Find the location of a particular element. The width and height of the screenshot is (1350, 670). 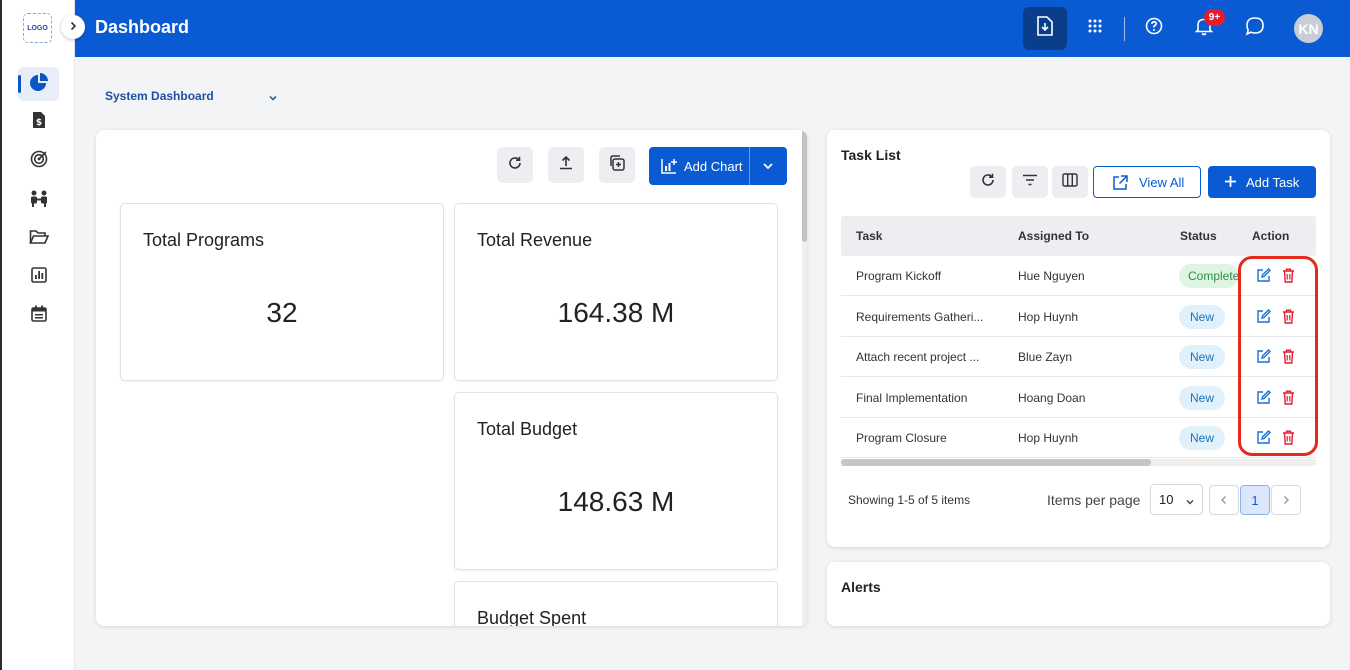

stat-card-value: 164.38 M is located at coordinates (616, 312).